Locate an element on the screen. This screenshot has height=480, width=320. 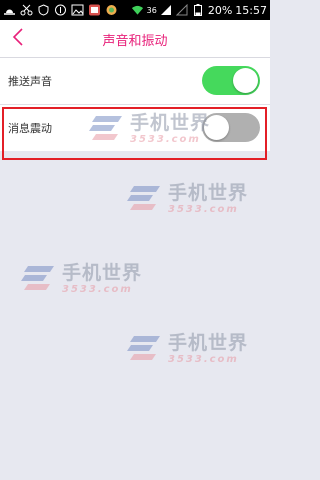
toggle-knob is located at coordinates (245, 80).